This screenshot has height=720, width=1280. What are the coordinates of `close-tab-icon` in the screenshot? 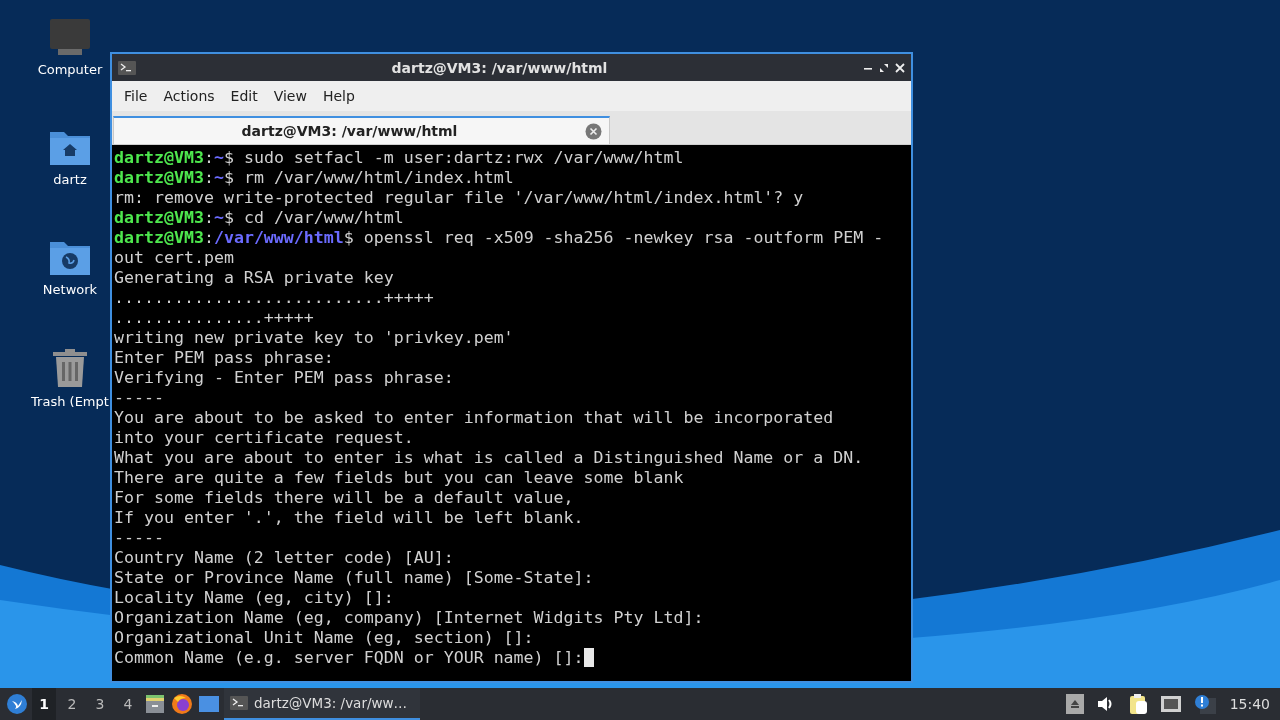 It's located at (593, 131).